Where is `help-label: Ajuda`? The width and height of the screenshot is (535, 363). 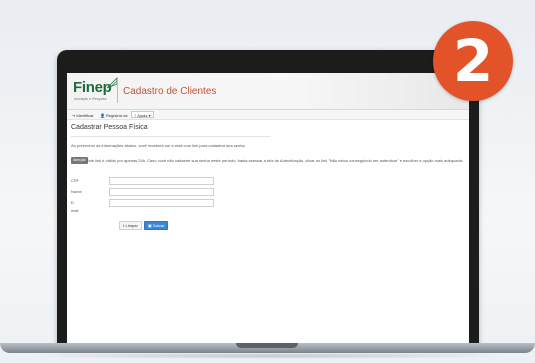
help-label: Ajuda is located at coordinates (142, 115).